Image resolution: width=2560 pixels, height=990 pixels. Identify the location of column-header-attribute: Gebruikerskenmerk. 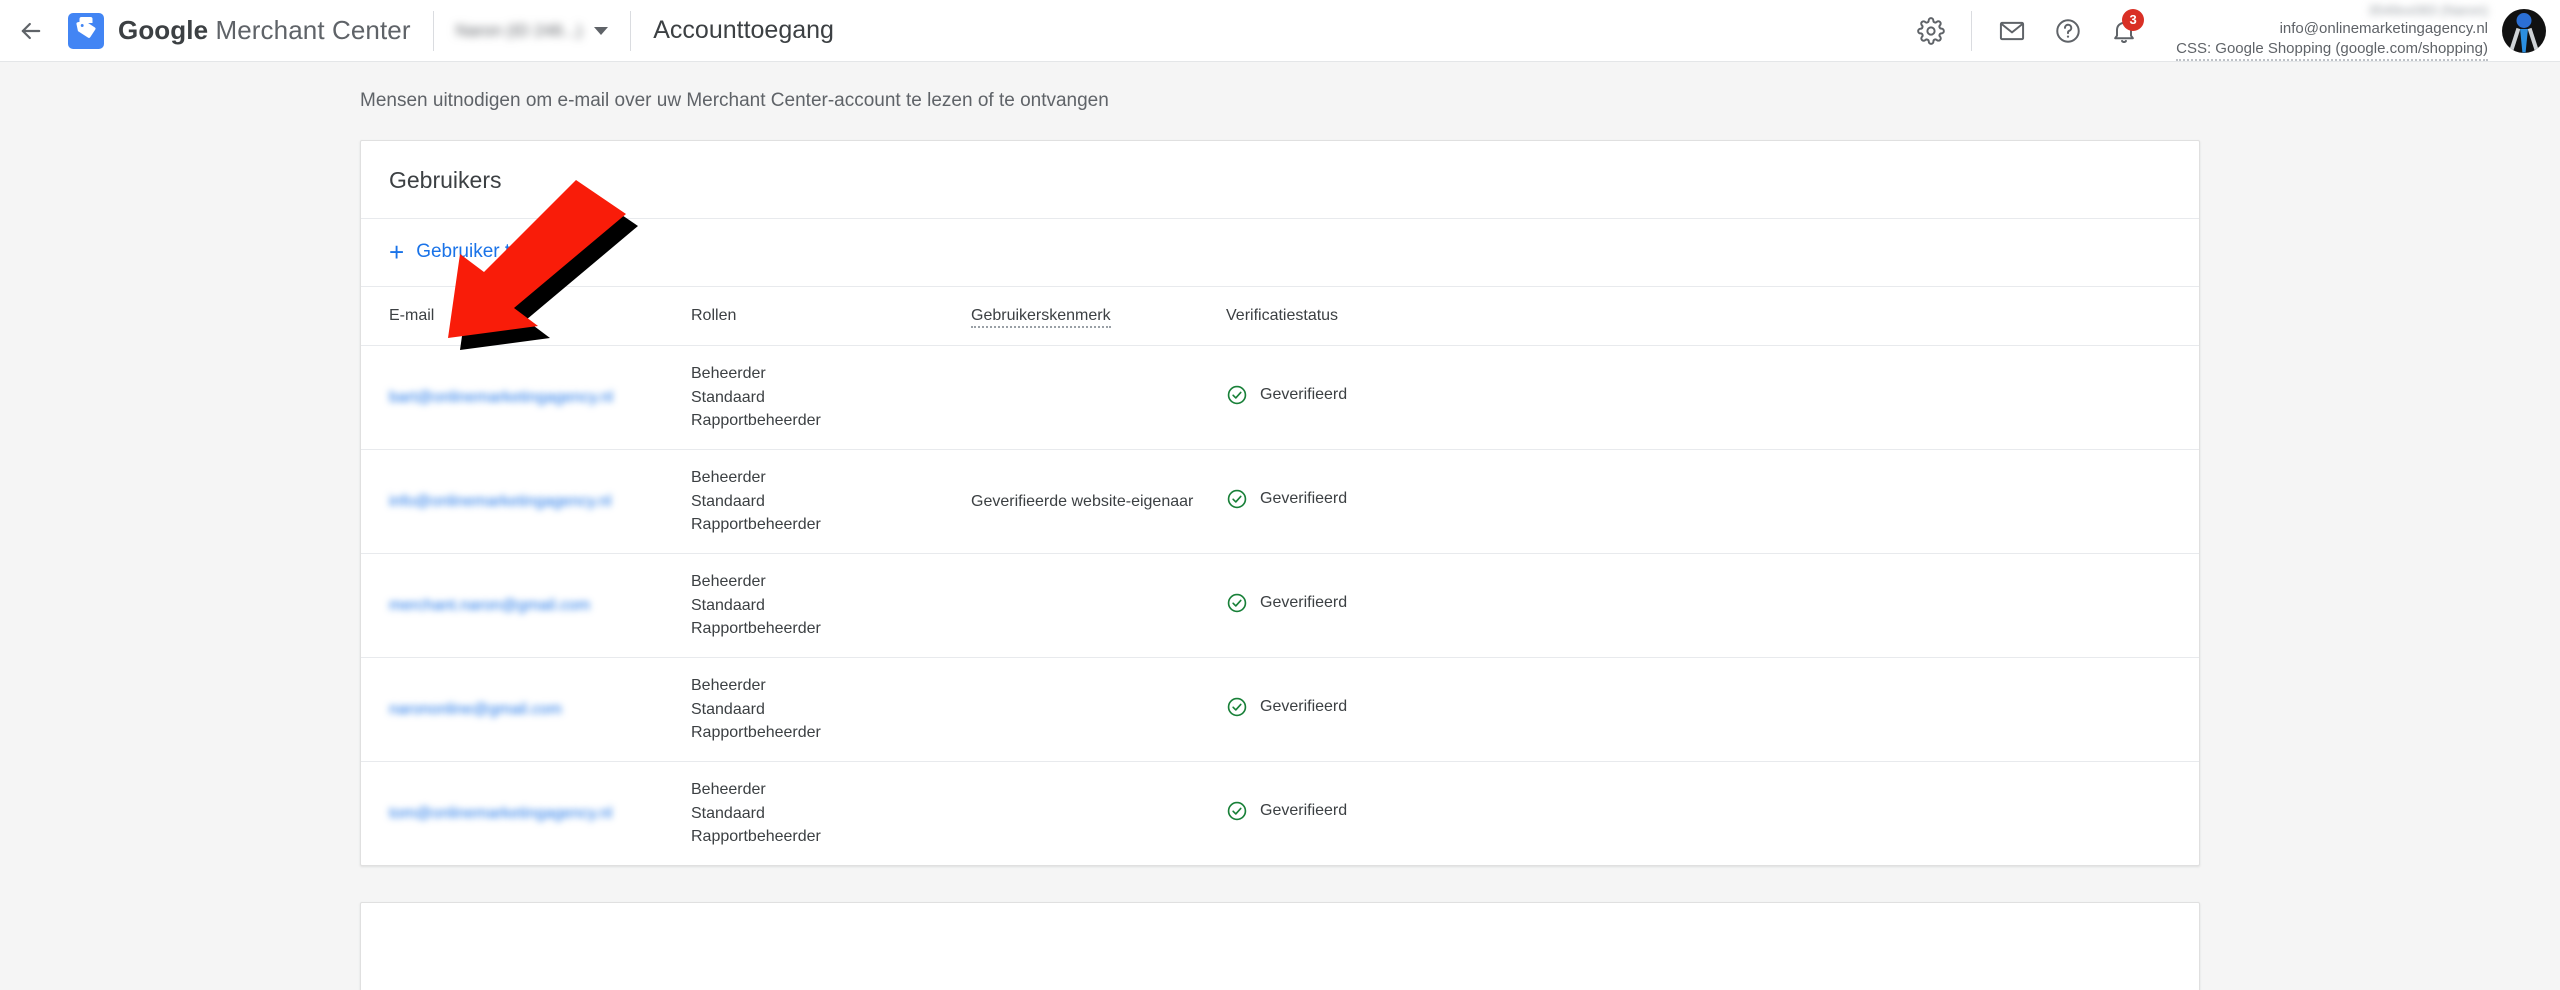
(1098, 316).